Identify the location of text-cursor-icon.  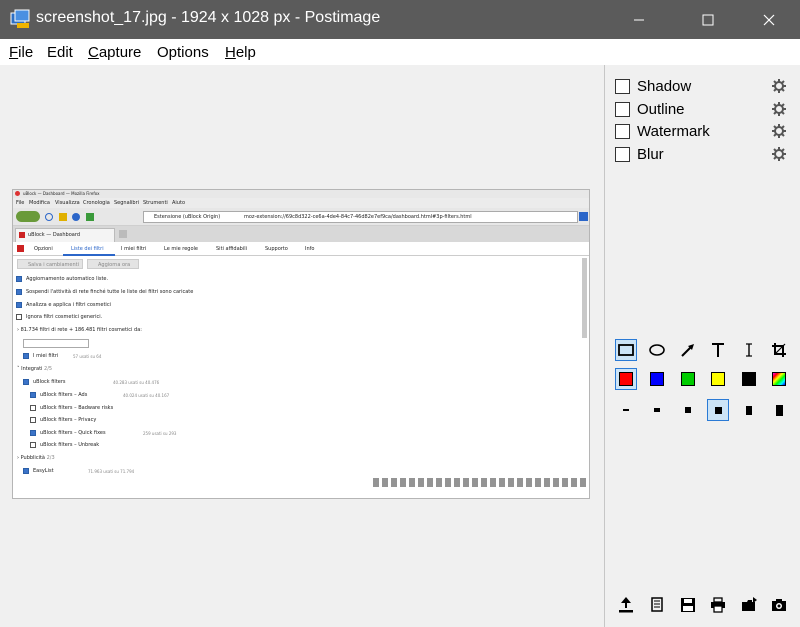
(749, 350).